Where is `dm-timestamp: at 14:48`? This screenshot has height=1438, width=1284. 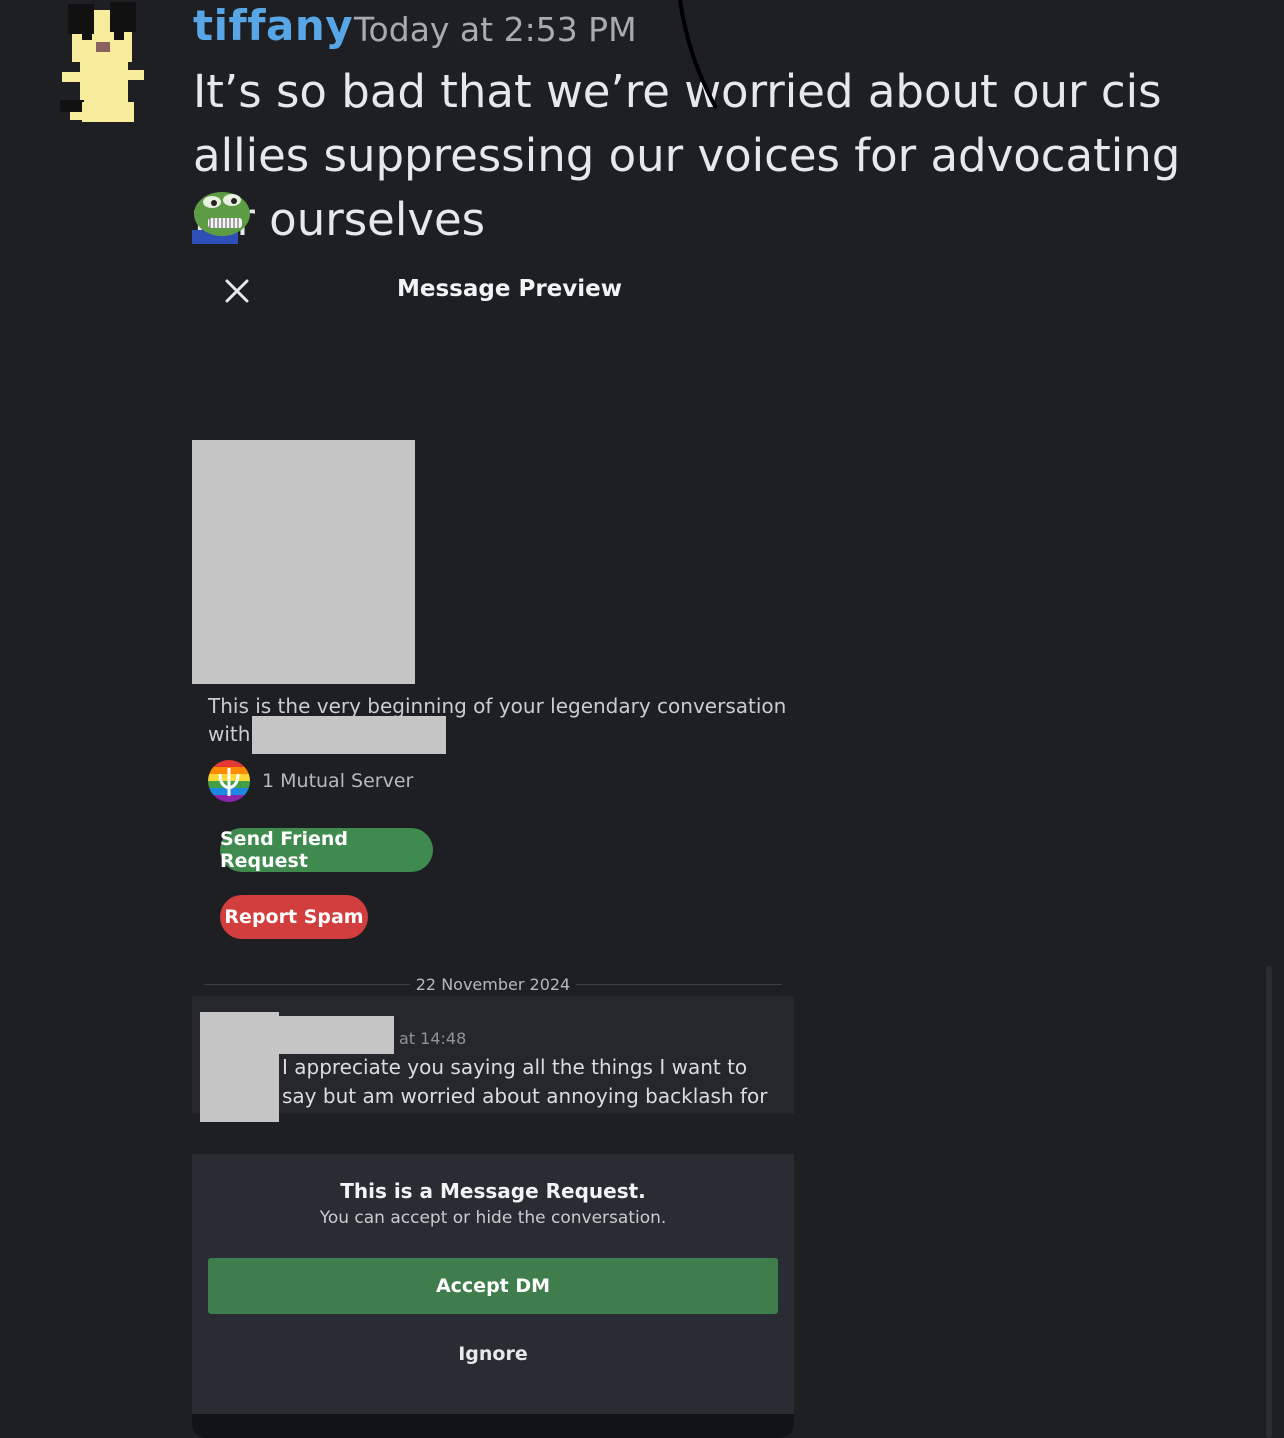
dm-timestamp: at 14:48 is located at coordinates (433, 1038).